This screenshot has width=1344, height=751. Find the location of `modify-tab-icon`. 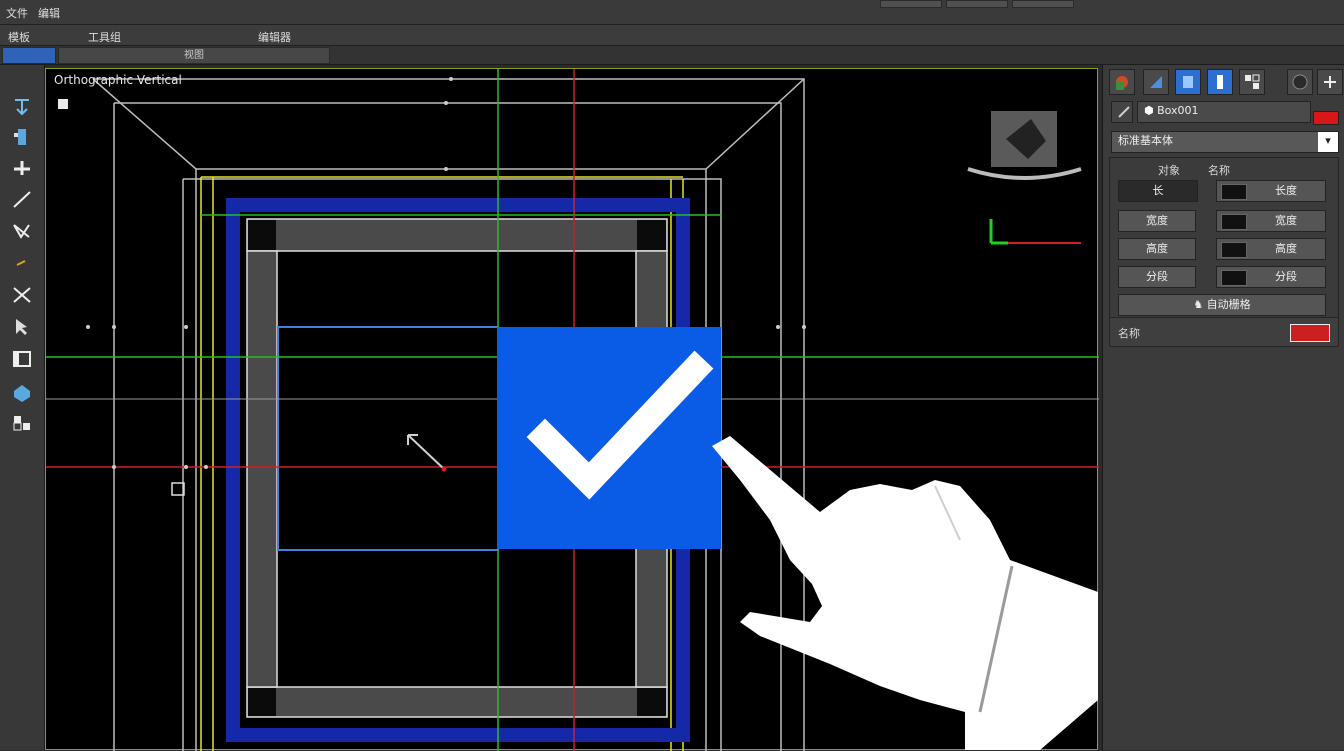

modify-tab-icon is located at coordinates (1156, 82).